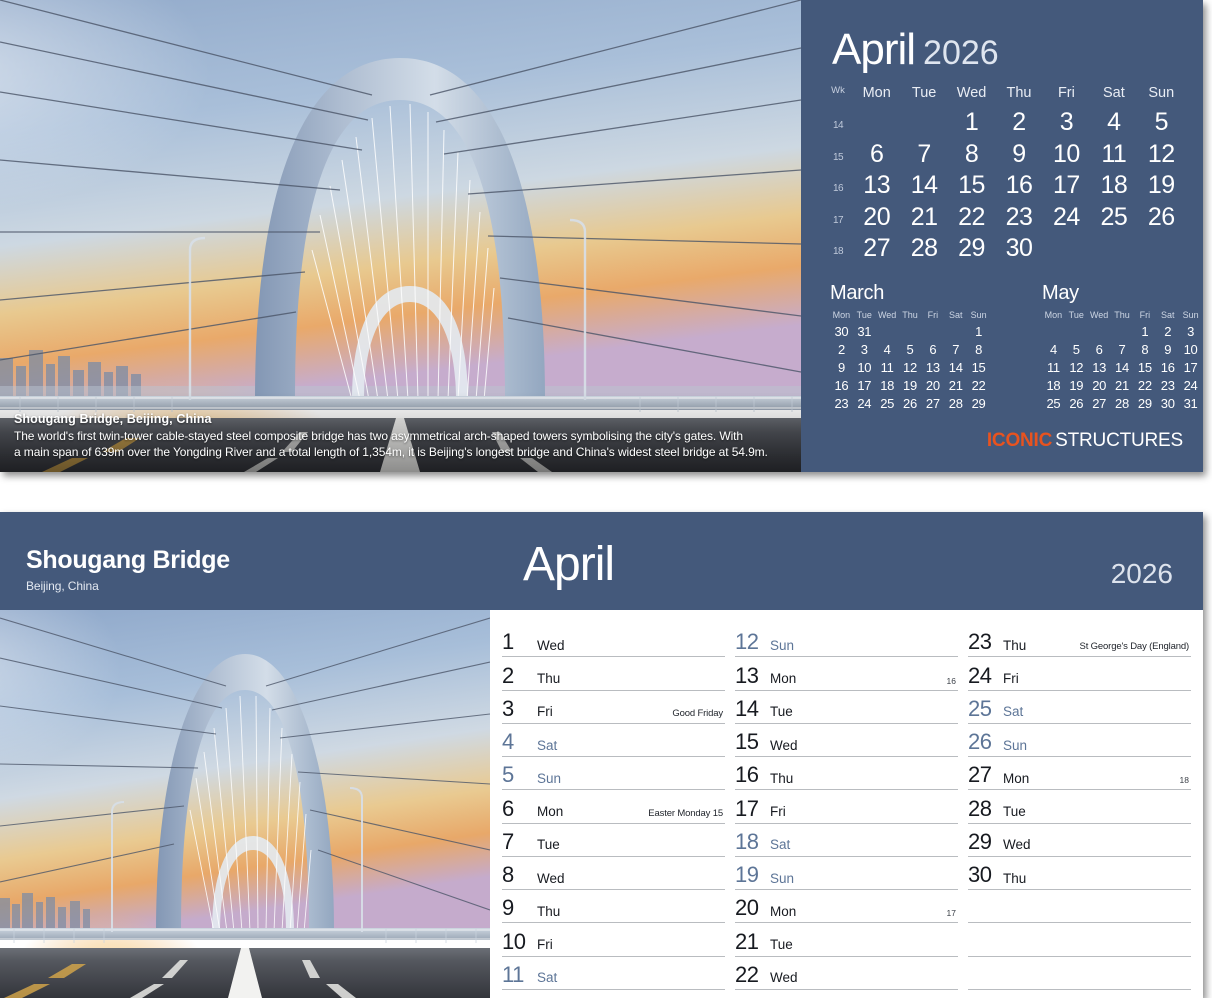 This screenshot has height=998, width=1212. I want to click on month-grid-day: 9, so click(1018, 155).